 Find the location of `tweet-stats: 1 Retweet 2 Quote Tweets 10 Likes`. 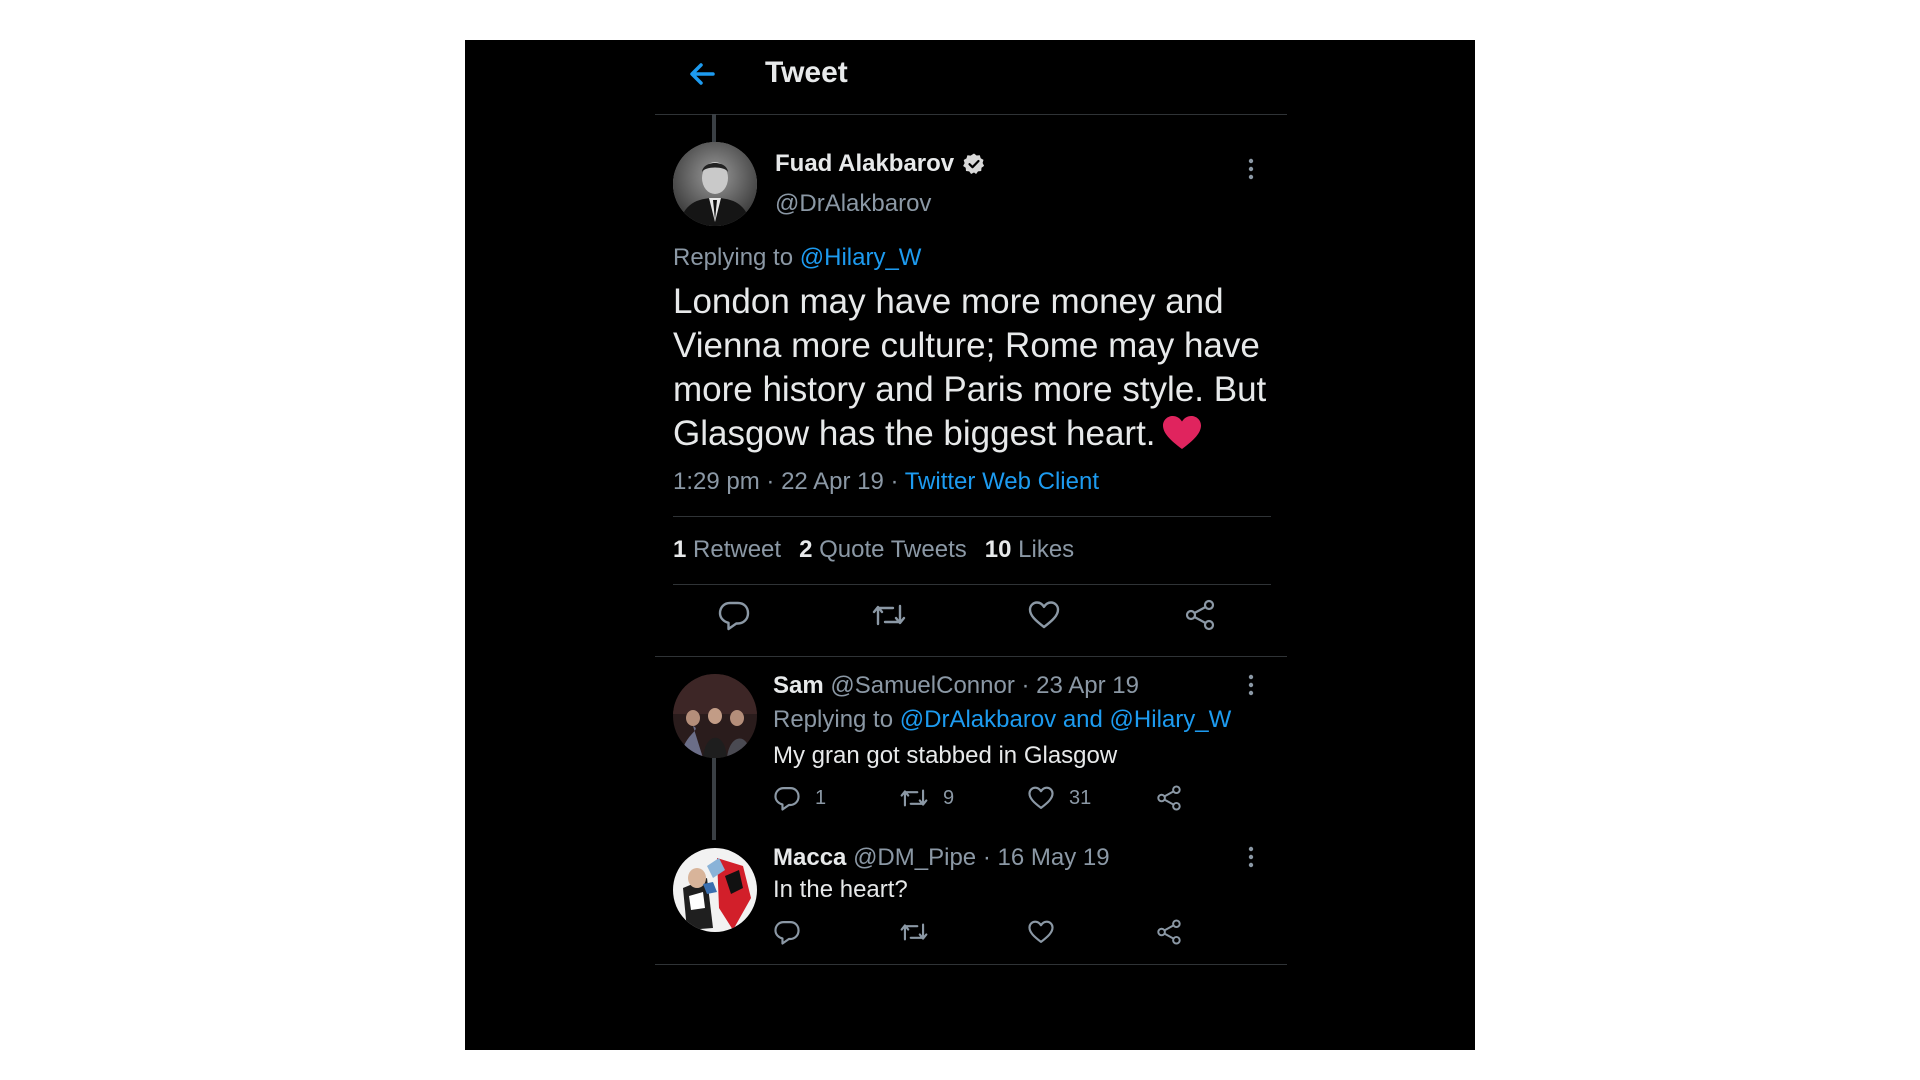

tweet-stats: 1 Retweet 2 Quote Tweets 10 Likes is located at coordinates (873, 550).